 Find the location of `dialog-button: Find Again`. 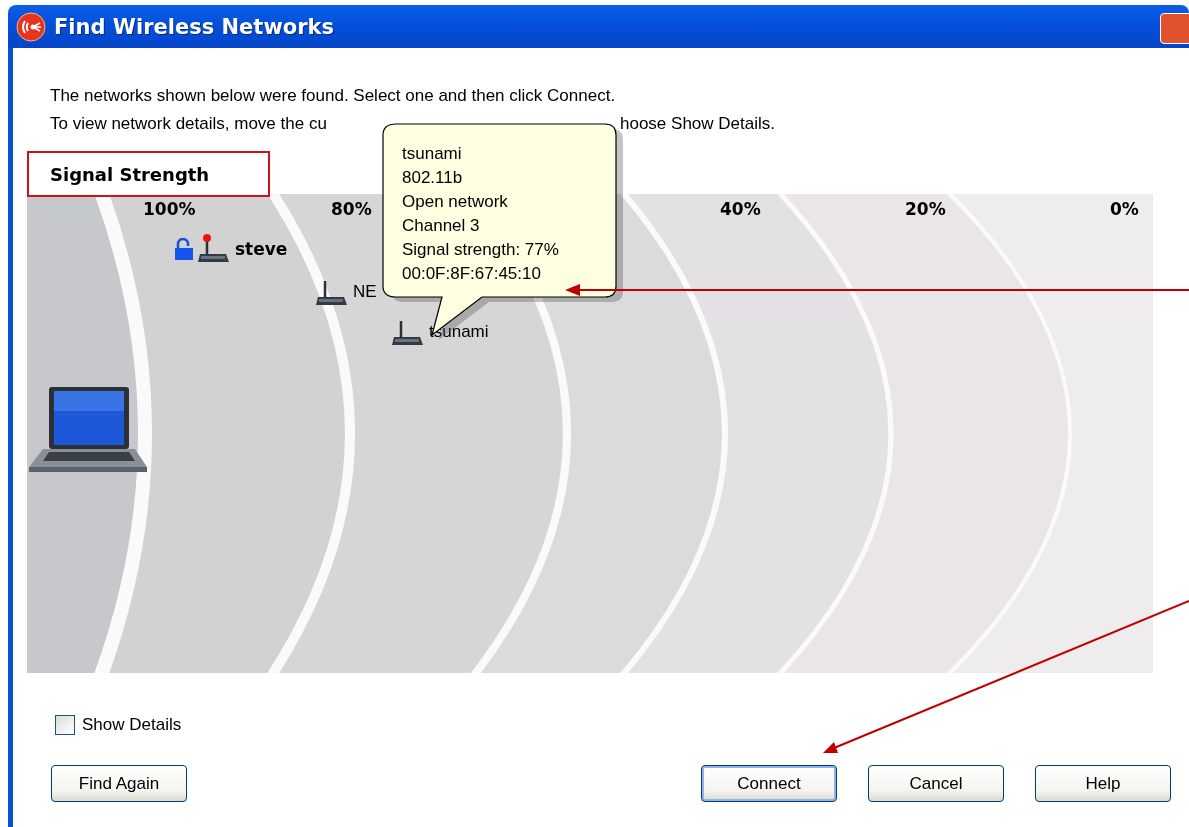

dialog-button: Find Again is located at coordinates (119, 783).